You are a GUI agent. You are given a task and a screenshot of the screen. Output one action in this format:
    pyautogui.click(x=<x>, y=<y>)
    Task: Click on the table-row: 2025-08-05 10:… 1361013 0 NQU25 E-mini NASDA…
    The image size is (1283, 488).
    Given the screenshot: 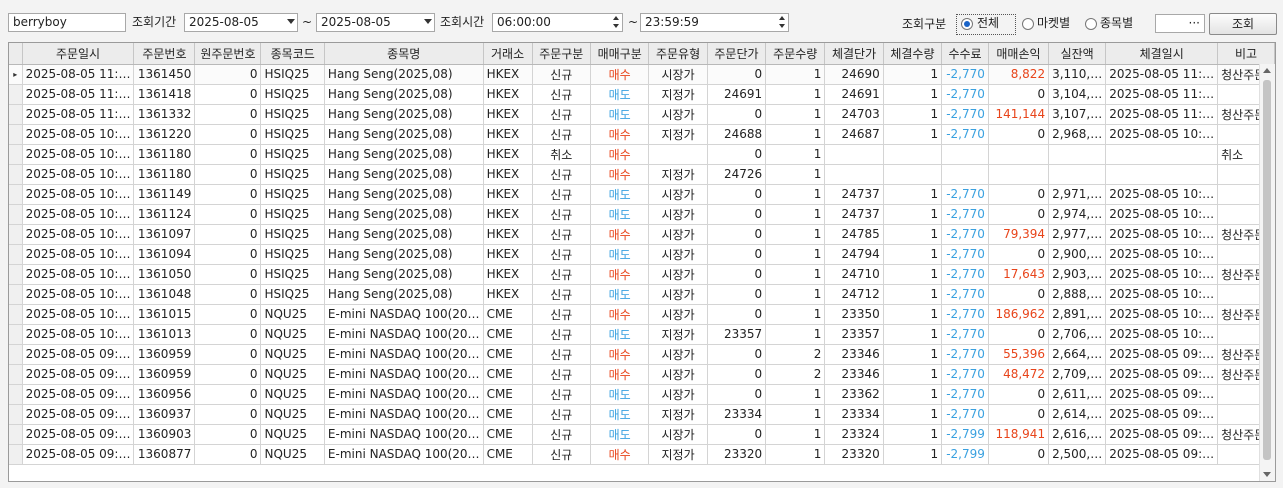 What is the action you would take?
    pyautogui.click(x=642, y=334)
    